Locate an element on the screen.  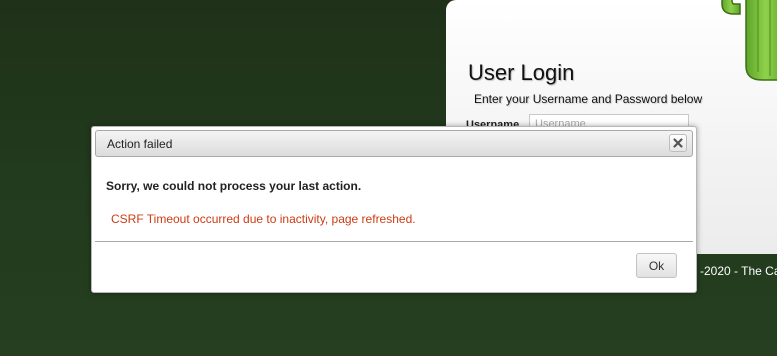
footer-copyright: -2020 - The Ca is located at coordinates (738, 271).